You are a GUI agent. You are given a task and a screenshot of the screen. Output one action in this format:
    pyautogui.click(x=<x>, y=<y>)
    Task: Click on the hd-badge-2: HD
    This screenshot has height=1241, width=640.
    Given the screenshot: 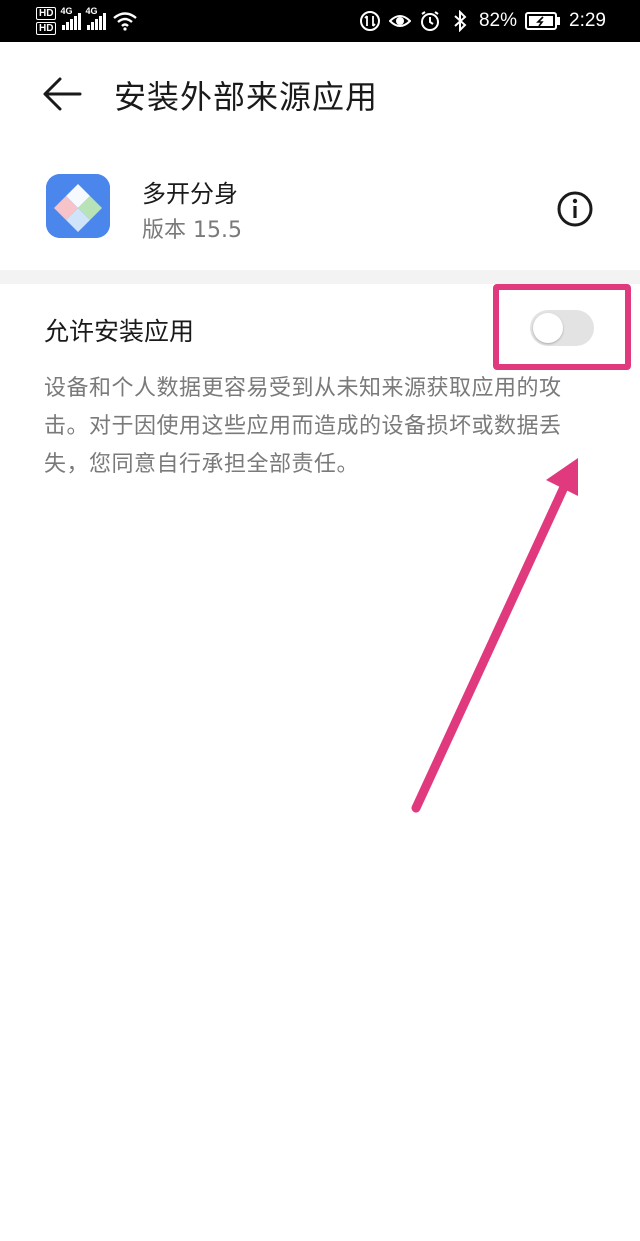 What is the action you would take?
    pyautogui.click(x=46, y=28)
    